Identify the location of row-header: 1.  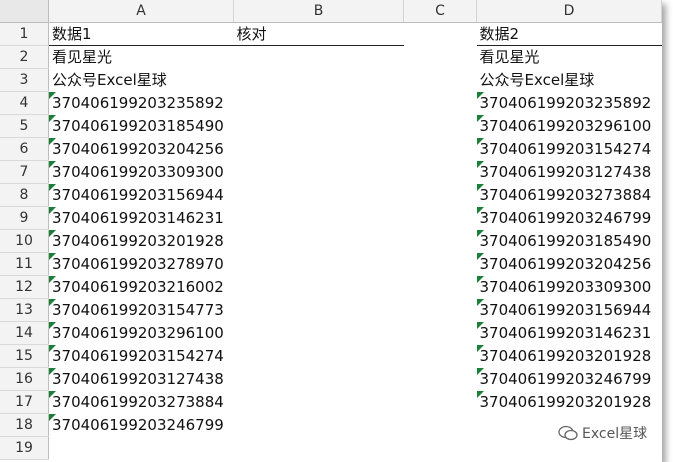
(24, 34).